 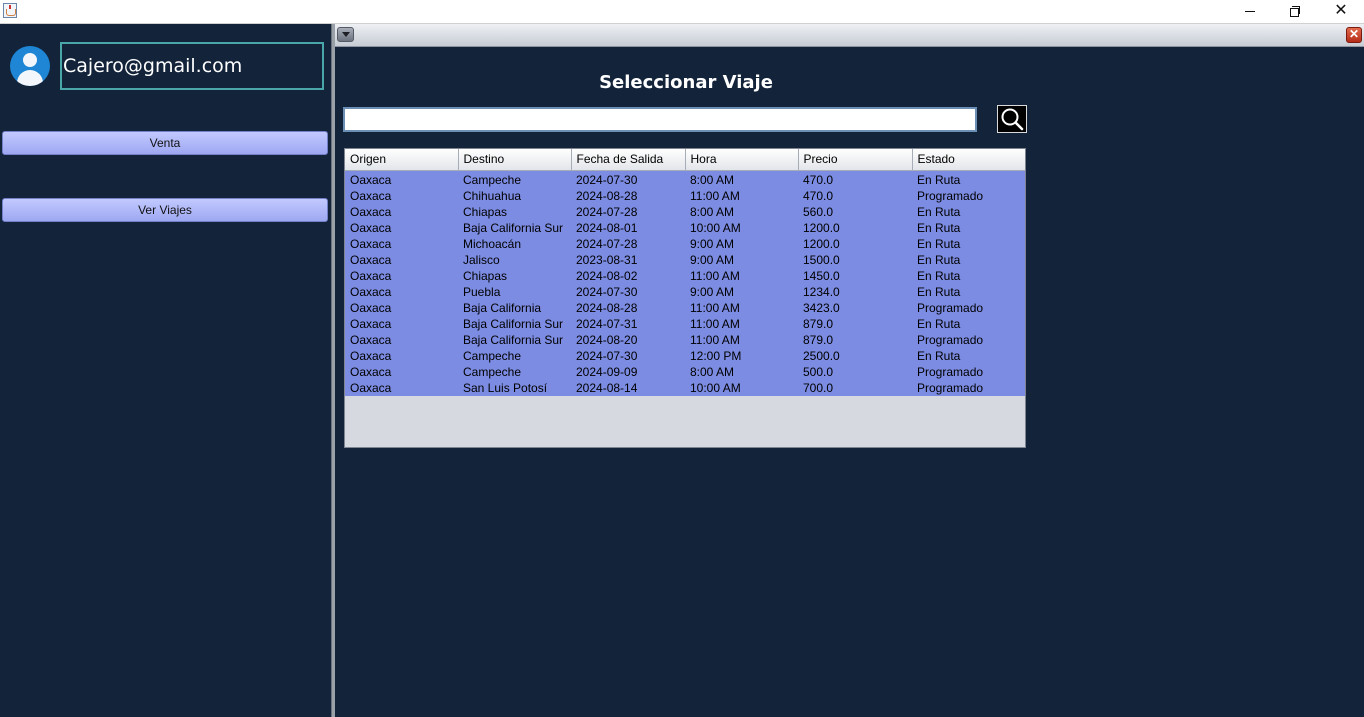 What do you see at coordinates (628, 228) in the screenshot?
I see `table-cell: 2024-08-01` at bounding box center [628, 228].